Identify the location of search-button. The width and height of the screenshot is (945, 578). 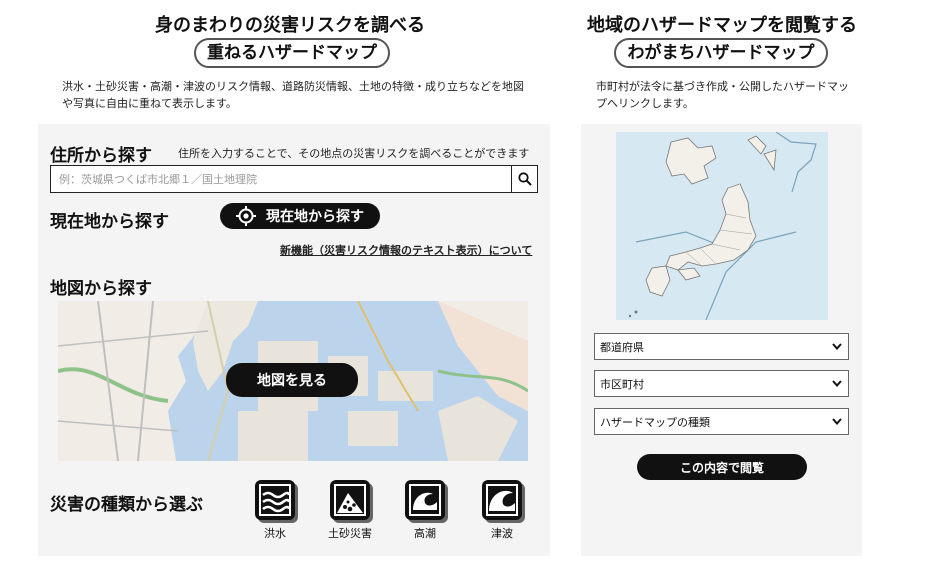
(524, 179).